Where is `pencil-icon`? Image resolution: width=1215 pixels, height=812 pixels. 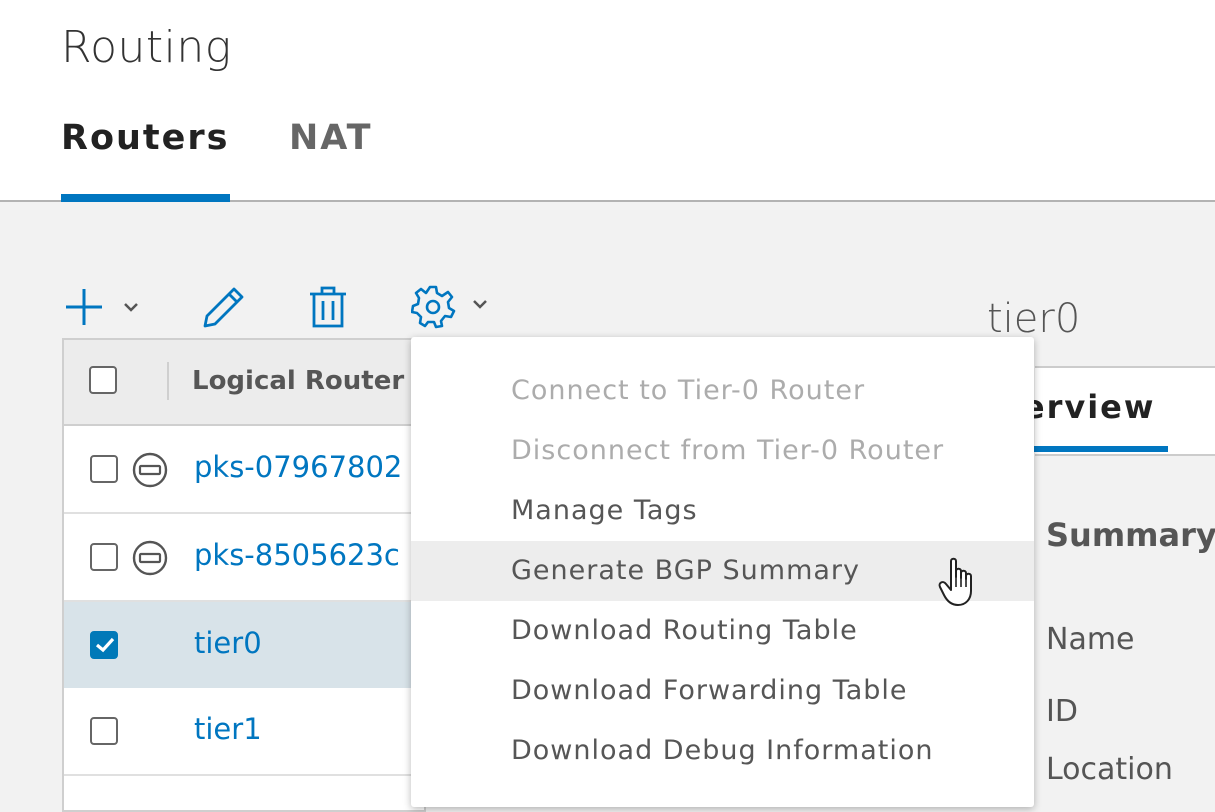 pencil-icon is located at coordinates (223, 307).